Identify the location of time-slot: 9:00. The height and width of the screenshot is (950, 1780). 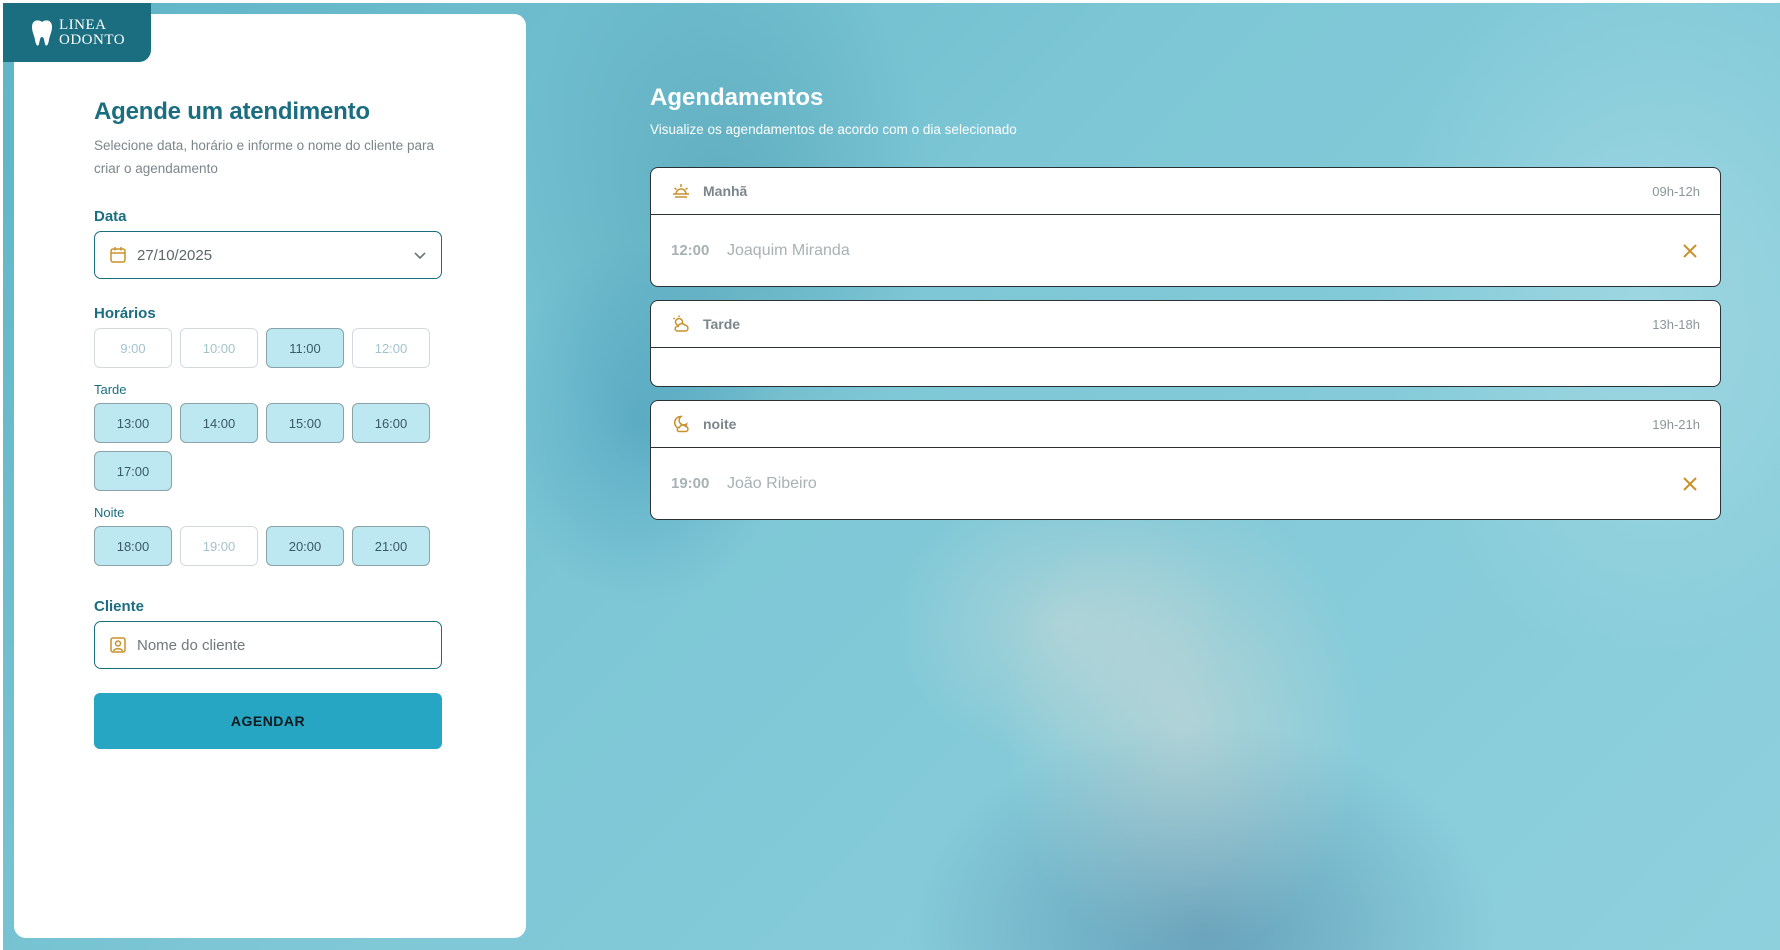
(133, 348).